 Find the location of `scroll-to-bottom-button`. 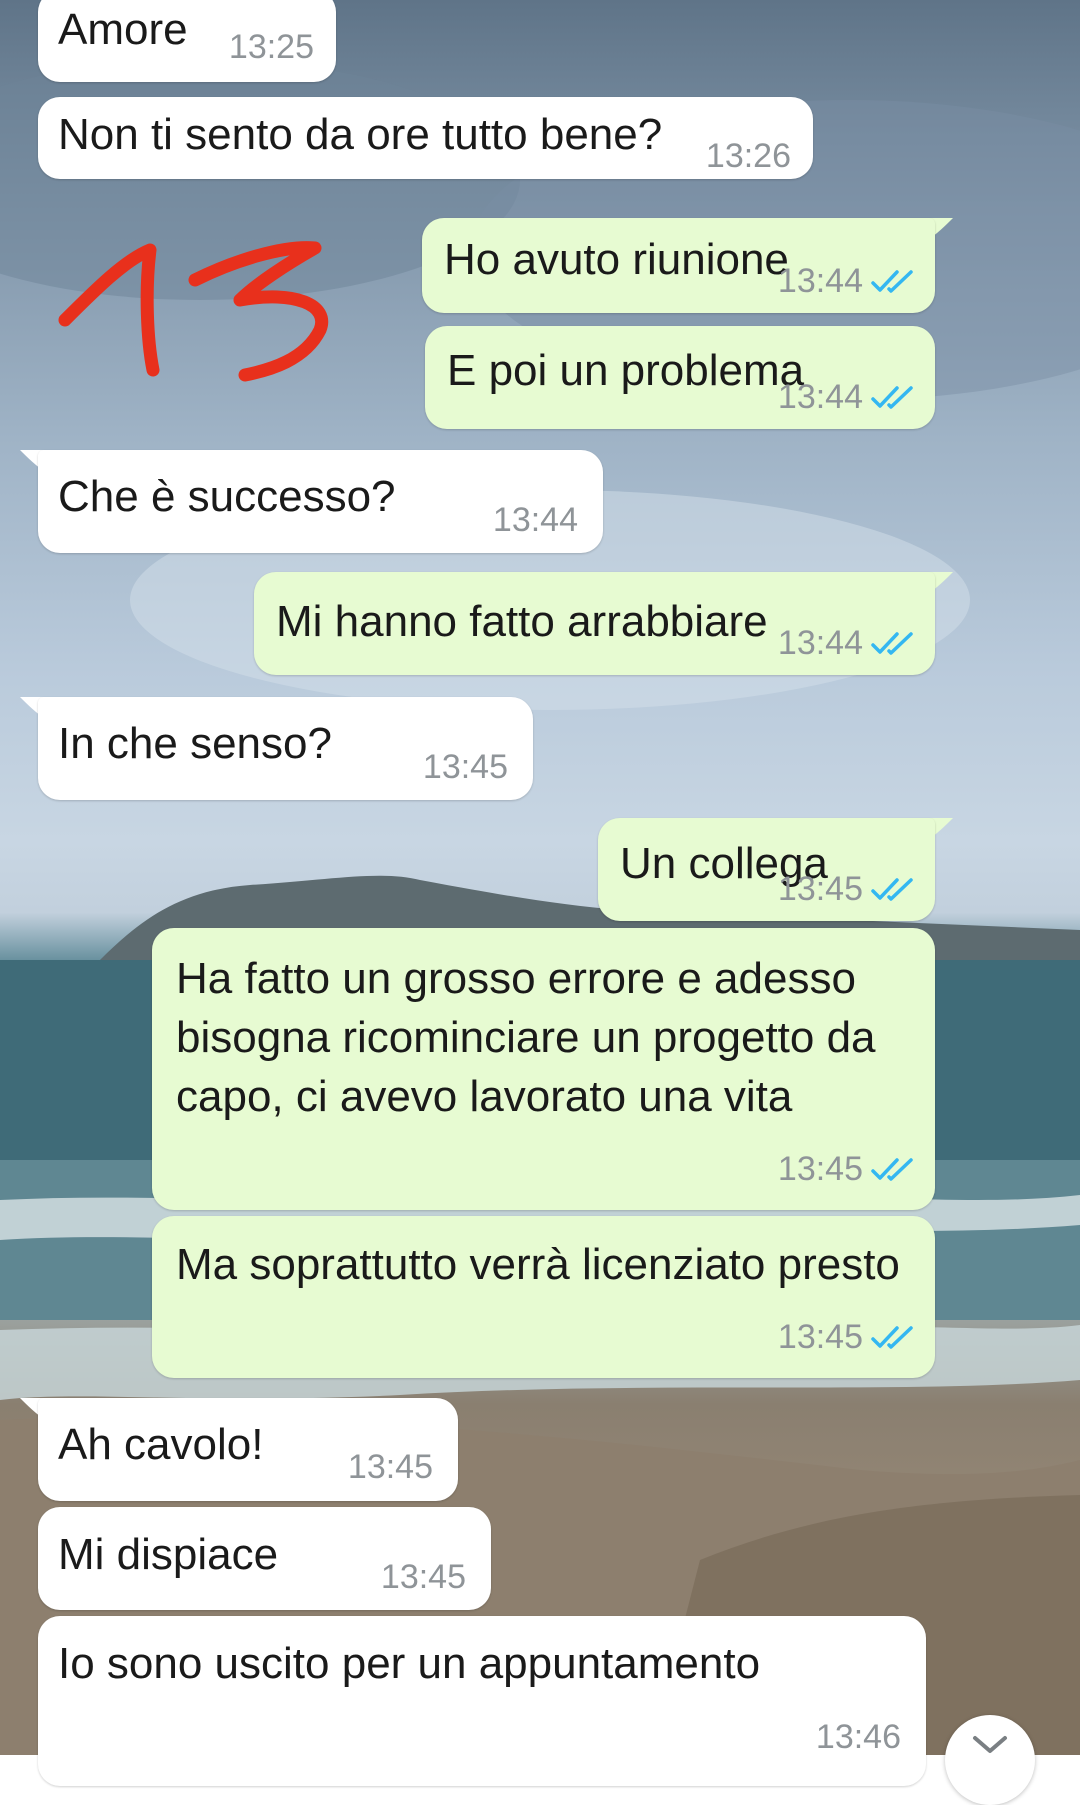

scroll-to-bottom-button is located at coordinates (990, 1760).